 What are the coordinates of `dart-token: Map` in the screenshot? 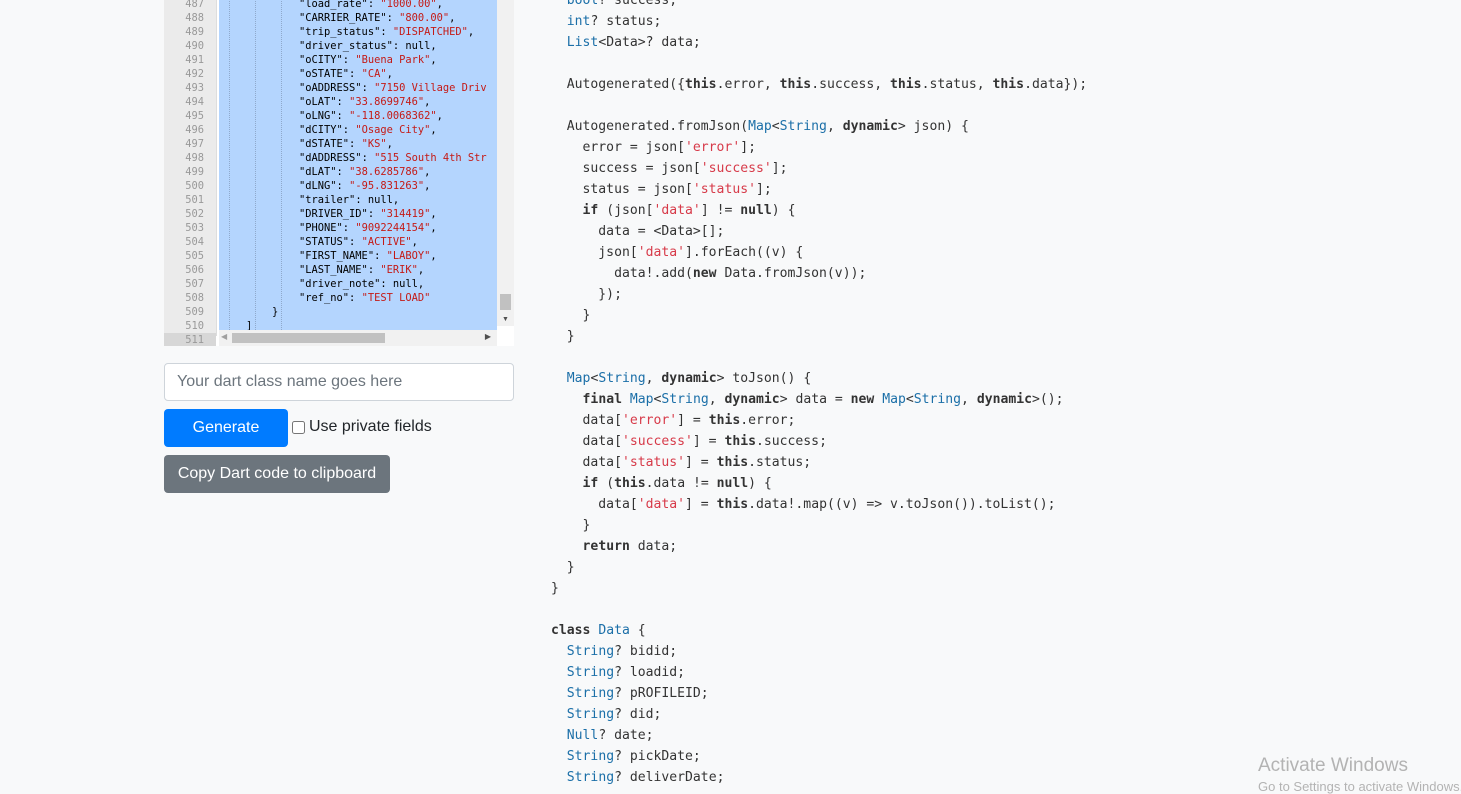 It's located at (894, 399).